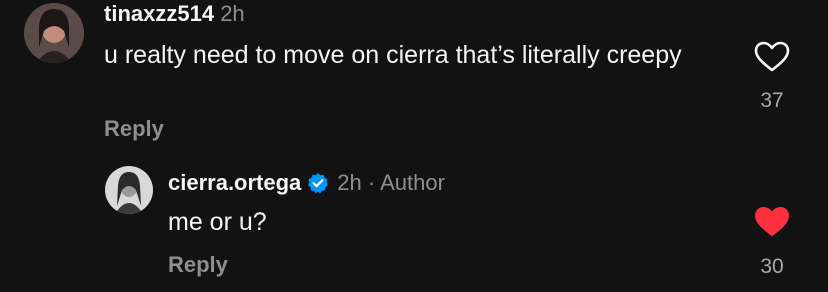 This screenshot has width=828, height=292. What do you see at coordinates (159, 13) in the screenshot?
I see `username-text: tinaxzz514` at bounding box center [159, 13].